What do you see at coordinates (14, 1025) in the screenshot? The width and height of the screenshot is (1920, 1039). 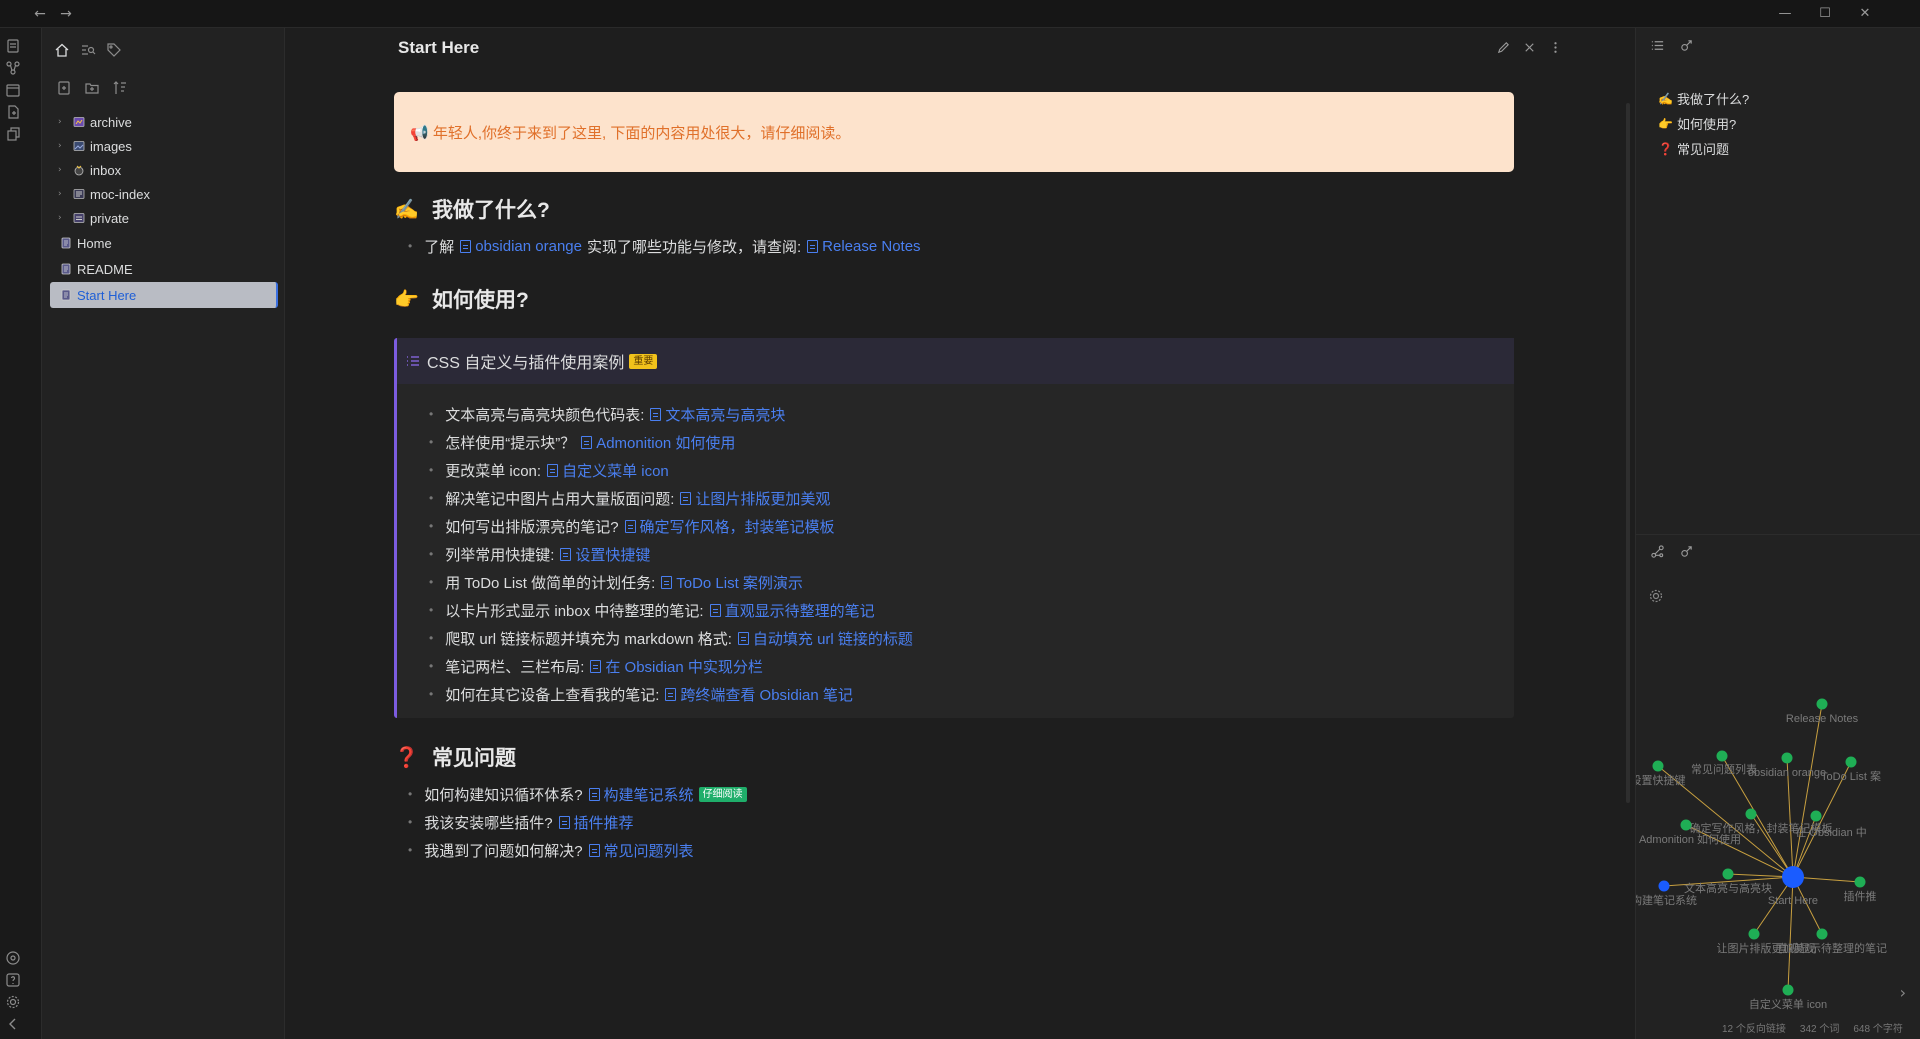 I see `collapse-chevron-icon` at bounding box center [14, 1025].